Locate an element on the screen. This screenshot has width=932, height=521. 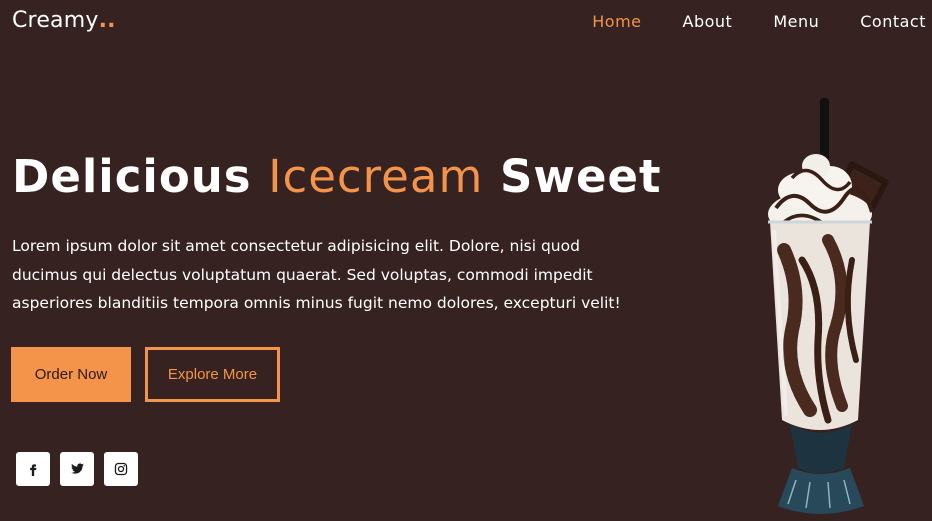
order-now-button: Order Now is located at coordinates (71, 374).